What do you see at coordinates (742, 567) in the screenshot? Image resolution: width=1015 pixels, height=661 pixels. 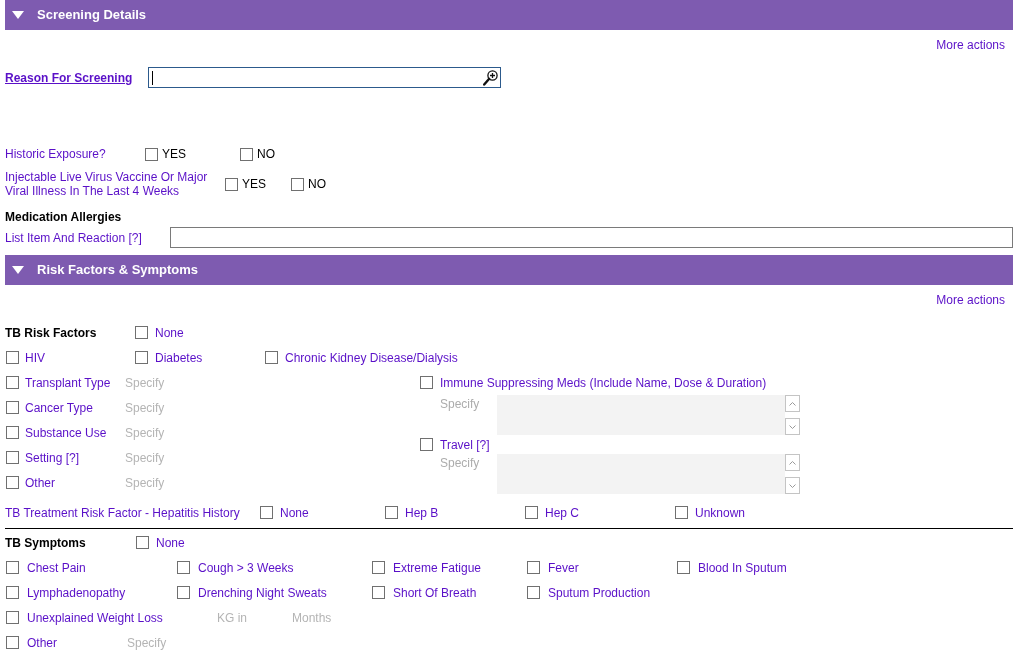 I see `checkbox-label: Blood In Sputum` at bounding box center [742, 567].